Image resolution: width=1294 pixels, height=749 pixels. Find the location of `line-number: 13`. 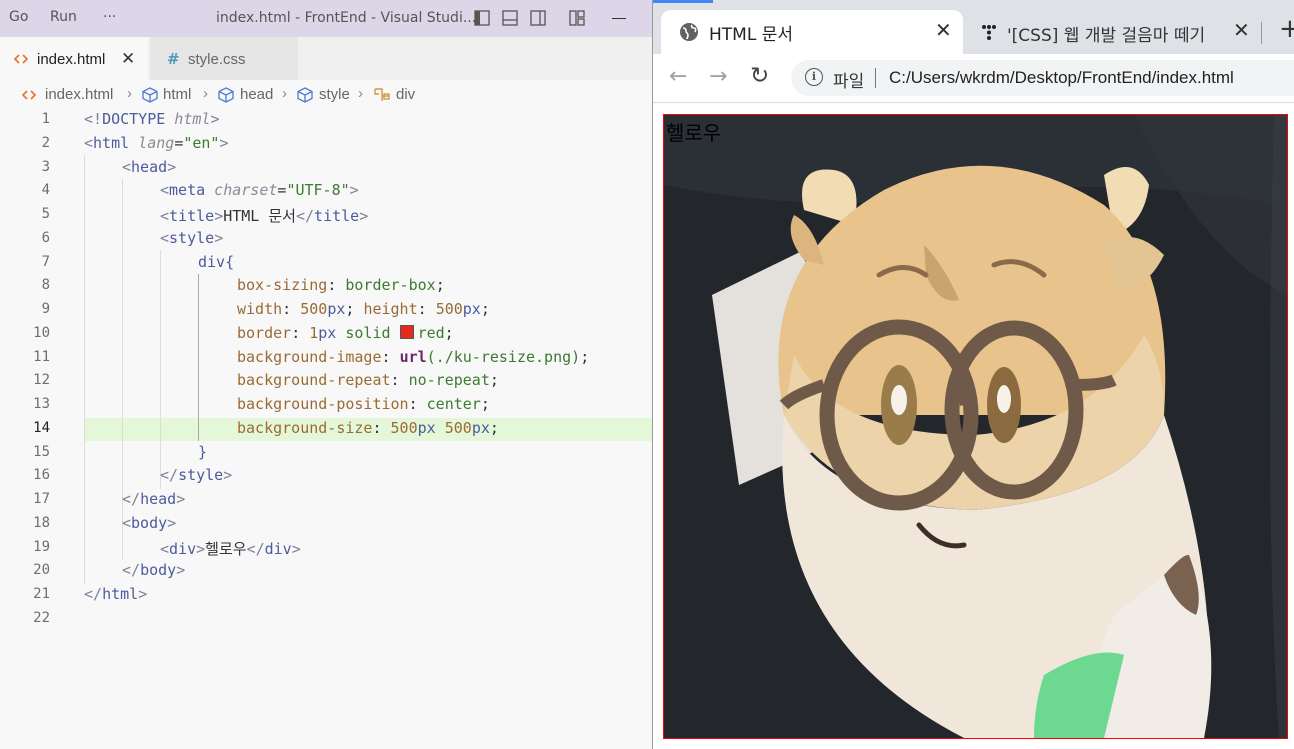

line-number: 13 is located at coordinates (41, 404).